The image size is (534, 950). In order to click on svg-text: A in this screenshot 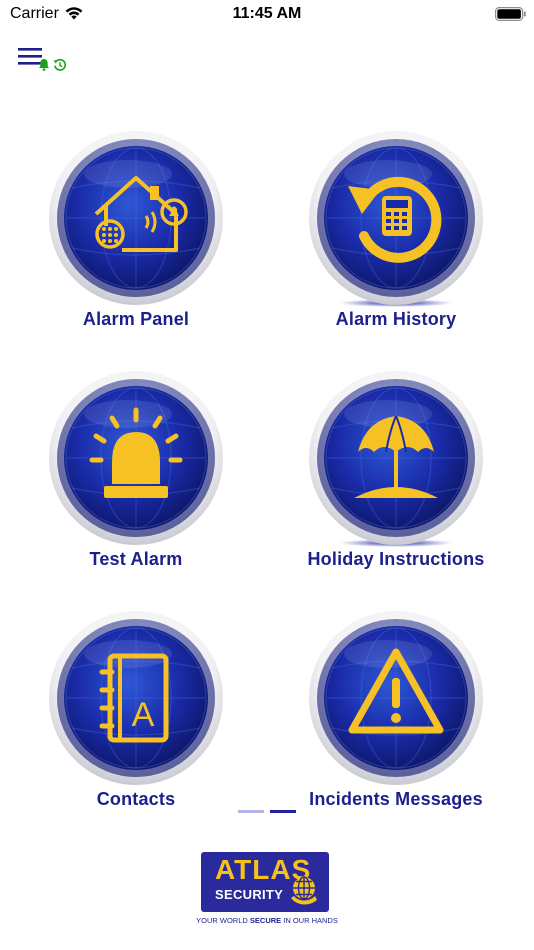, I will do `click(143, 715)`.